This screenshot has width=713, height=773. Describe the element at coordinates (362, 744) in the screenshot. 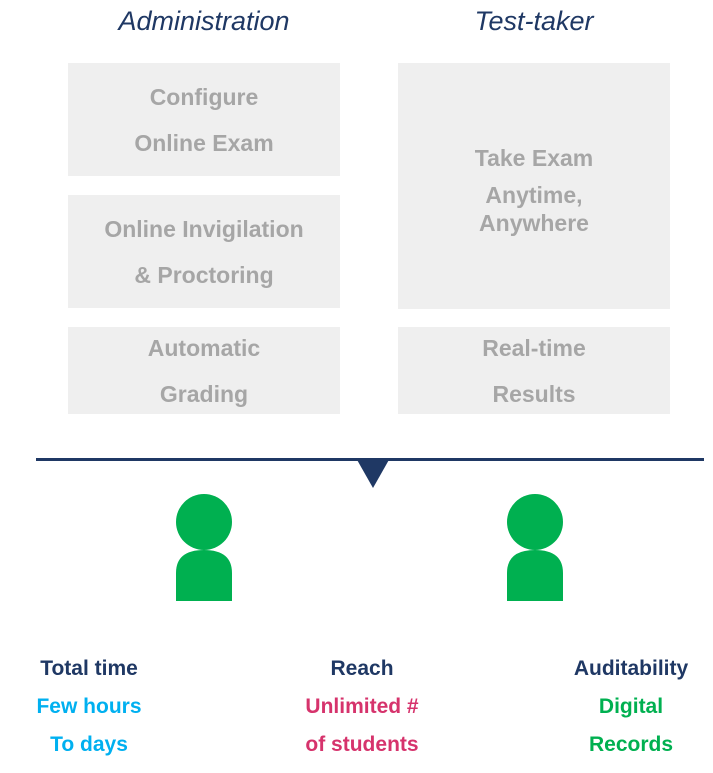

I see `stat-value: of students` at that location.